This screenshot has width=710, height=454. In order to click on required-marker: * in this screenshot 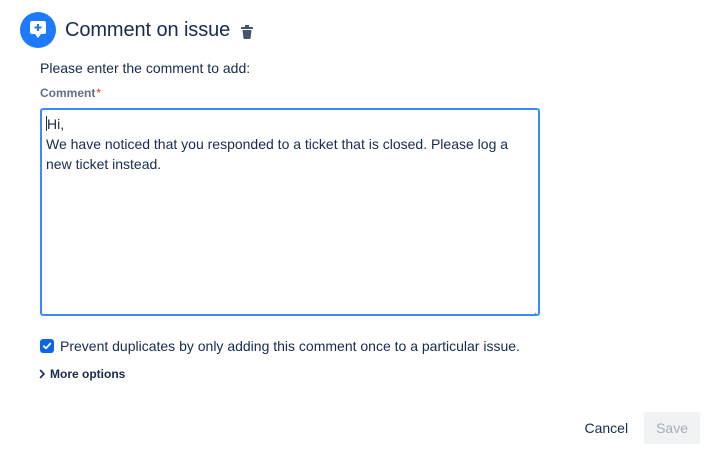, I will do `click(99, 93)`.